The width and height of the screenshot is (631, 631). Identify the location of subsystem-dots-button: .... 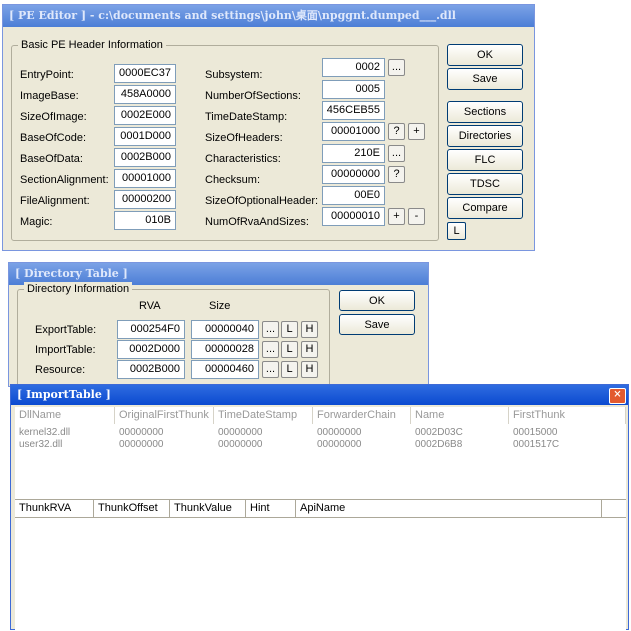
(396, 67).